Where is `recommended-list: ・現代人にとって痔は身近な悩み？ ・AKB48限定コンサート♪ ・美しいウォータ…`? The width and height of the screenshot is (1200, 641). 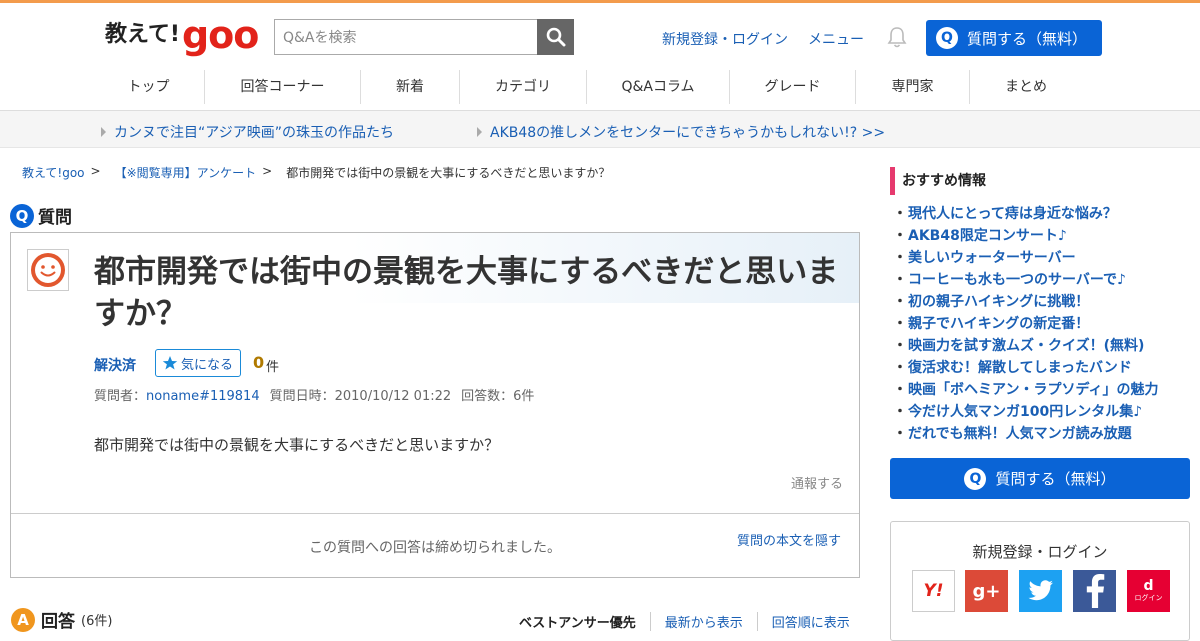
recommended-list: ・現代人にとって痔は身近な悩み？ ・AKB48限定コンサート♪ ・美しいウォータ… is located at coordinates (1025, 326).